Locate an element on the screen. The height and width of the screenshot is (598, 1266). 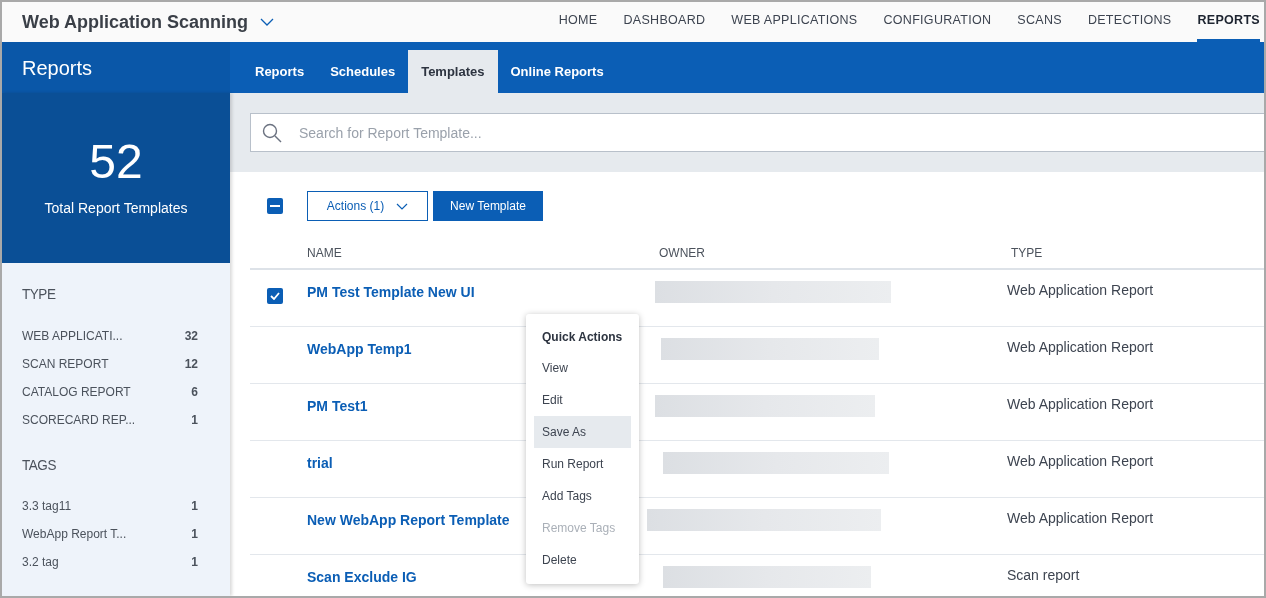
facet-label: 3.2 tag is located at coordinates (40, 562).